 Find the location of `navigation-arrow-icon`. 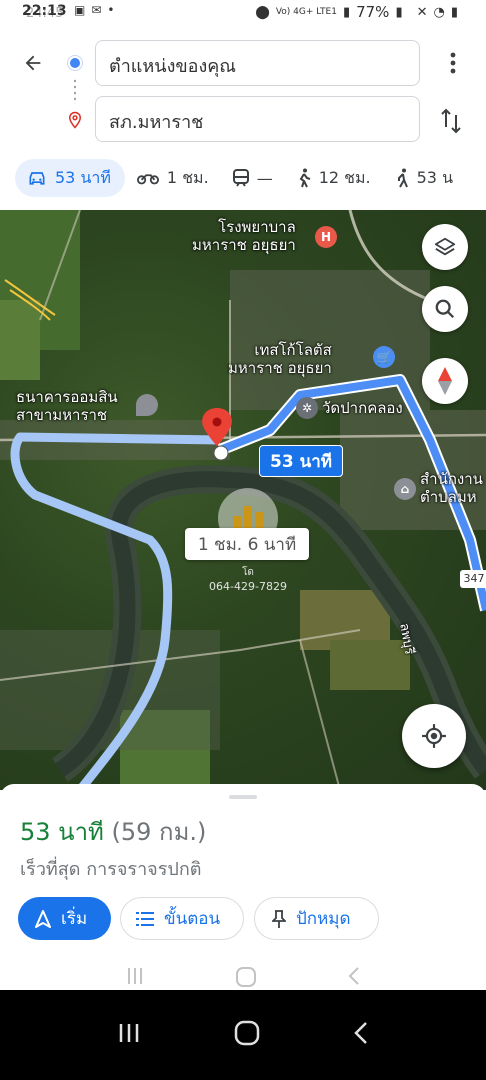

navigation-arrow-icon is located at coordinates (43, 918).